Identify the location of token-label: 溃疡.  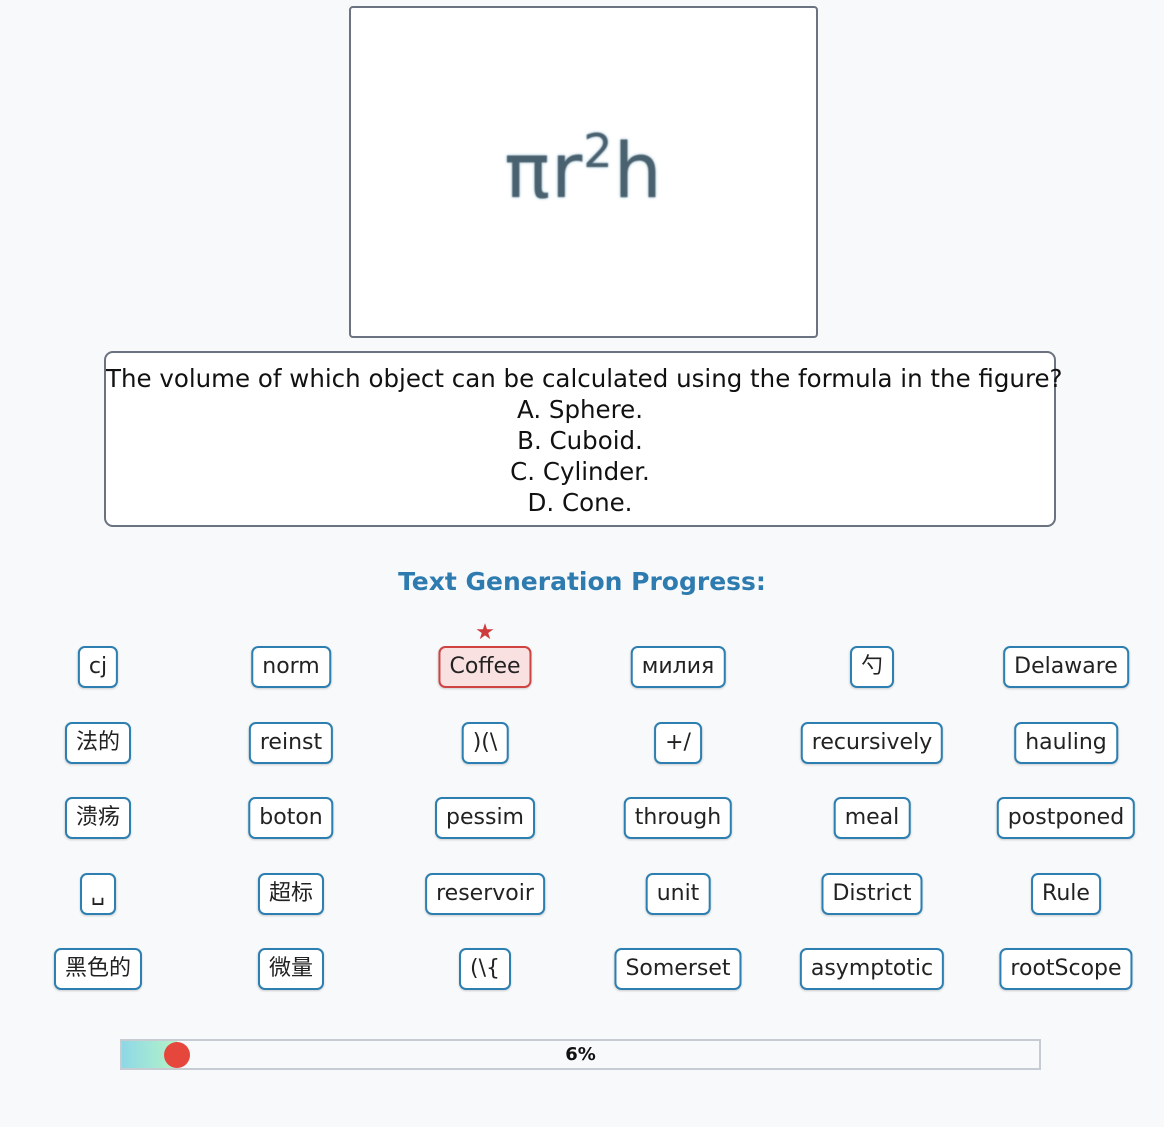
(98, 817).